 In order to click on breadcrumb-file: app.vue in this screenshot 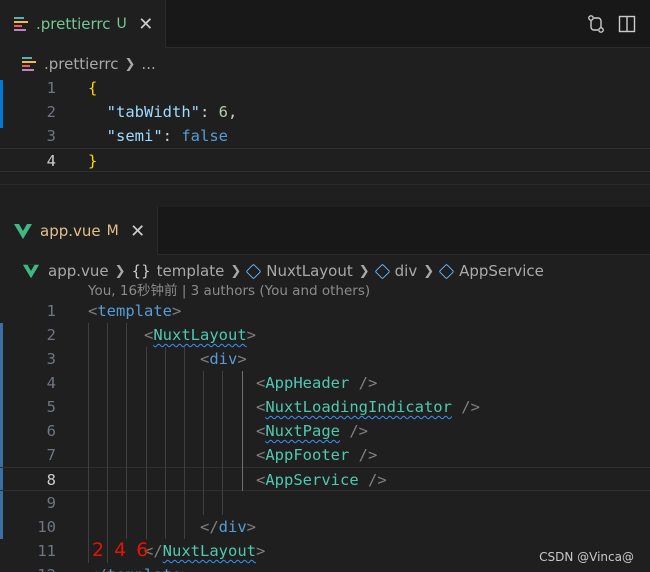, I will do `click(78, 271)`.